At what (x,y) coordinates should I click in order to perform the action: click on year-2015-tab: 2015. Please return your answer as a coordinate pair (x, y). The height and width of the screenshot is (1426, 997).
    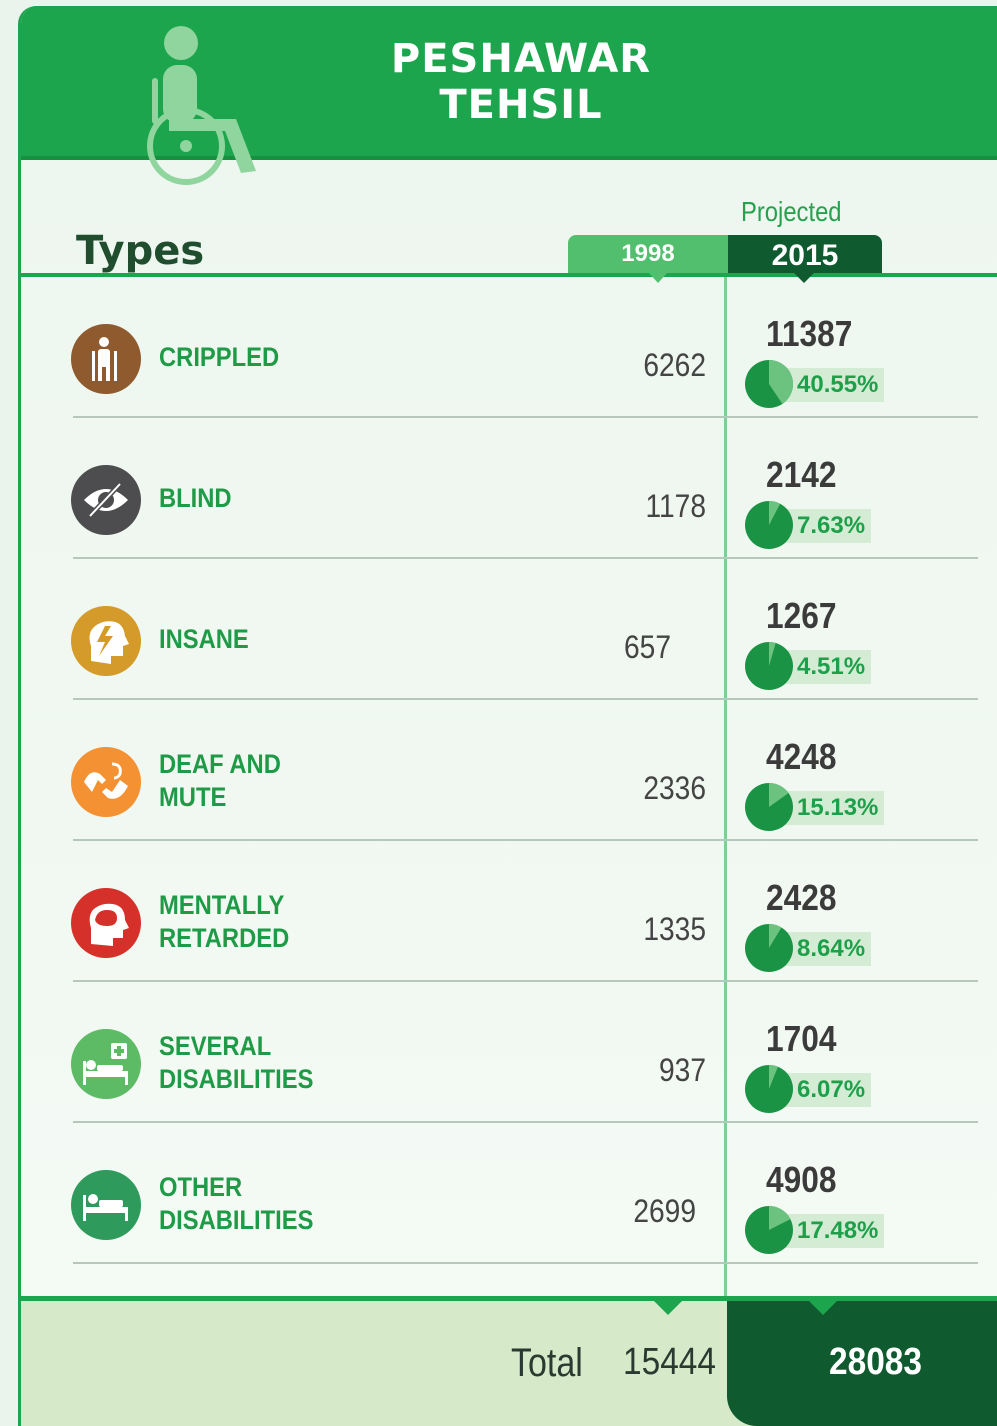
    Looking at the image, I should click on (805, 254).